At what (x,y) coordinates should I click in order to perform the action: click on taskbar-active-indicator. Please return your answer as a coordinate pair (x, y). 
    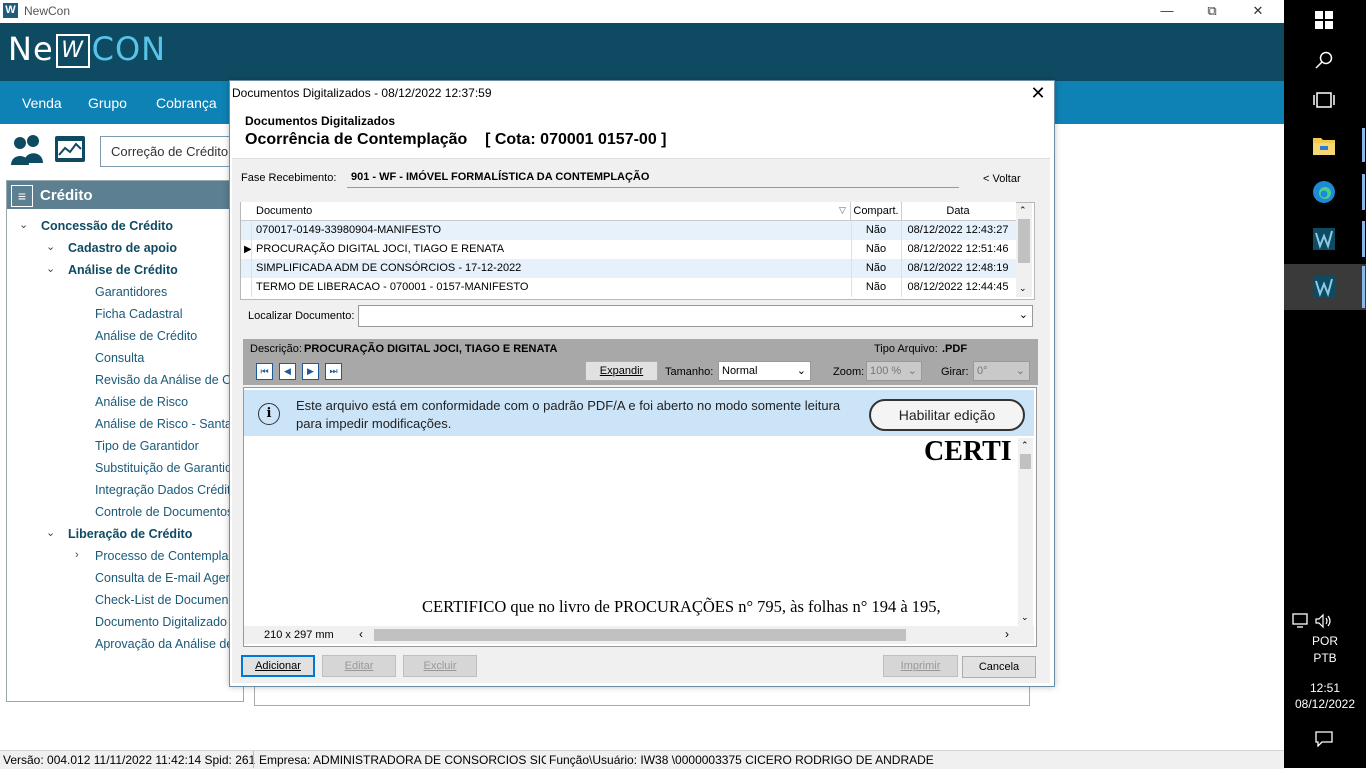
    Looking at the image, I should click on (1363, 145).